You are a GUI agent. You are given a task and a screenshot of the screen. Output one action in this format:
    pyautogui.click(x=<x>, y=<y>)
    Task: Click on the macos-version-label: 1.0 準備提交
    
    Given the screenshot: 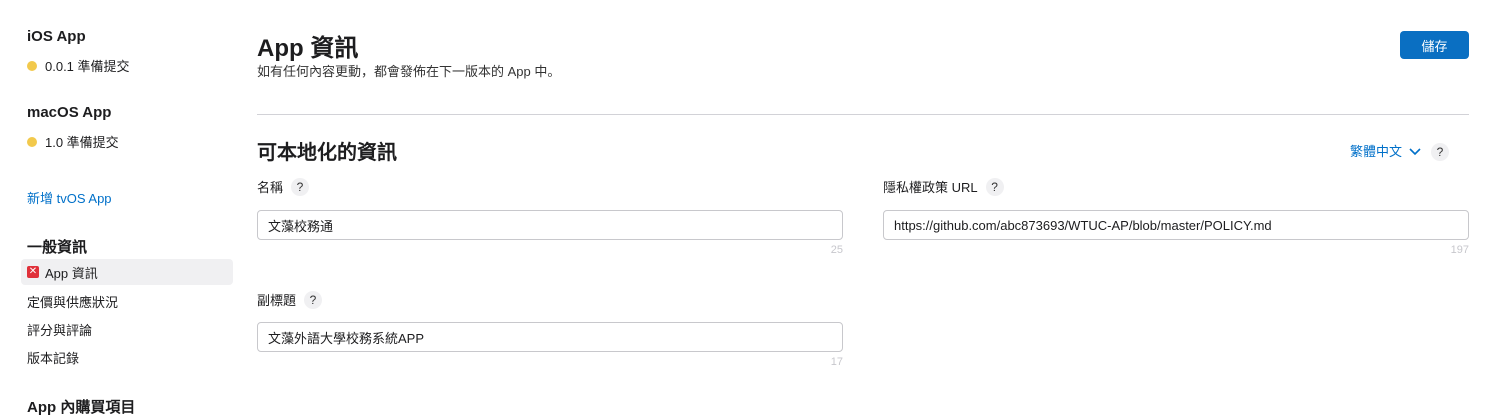 What is the action you would take?
    pyautogui.click(x=82, y=142)
    